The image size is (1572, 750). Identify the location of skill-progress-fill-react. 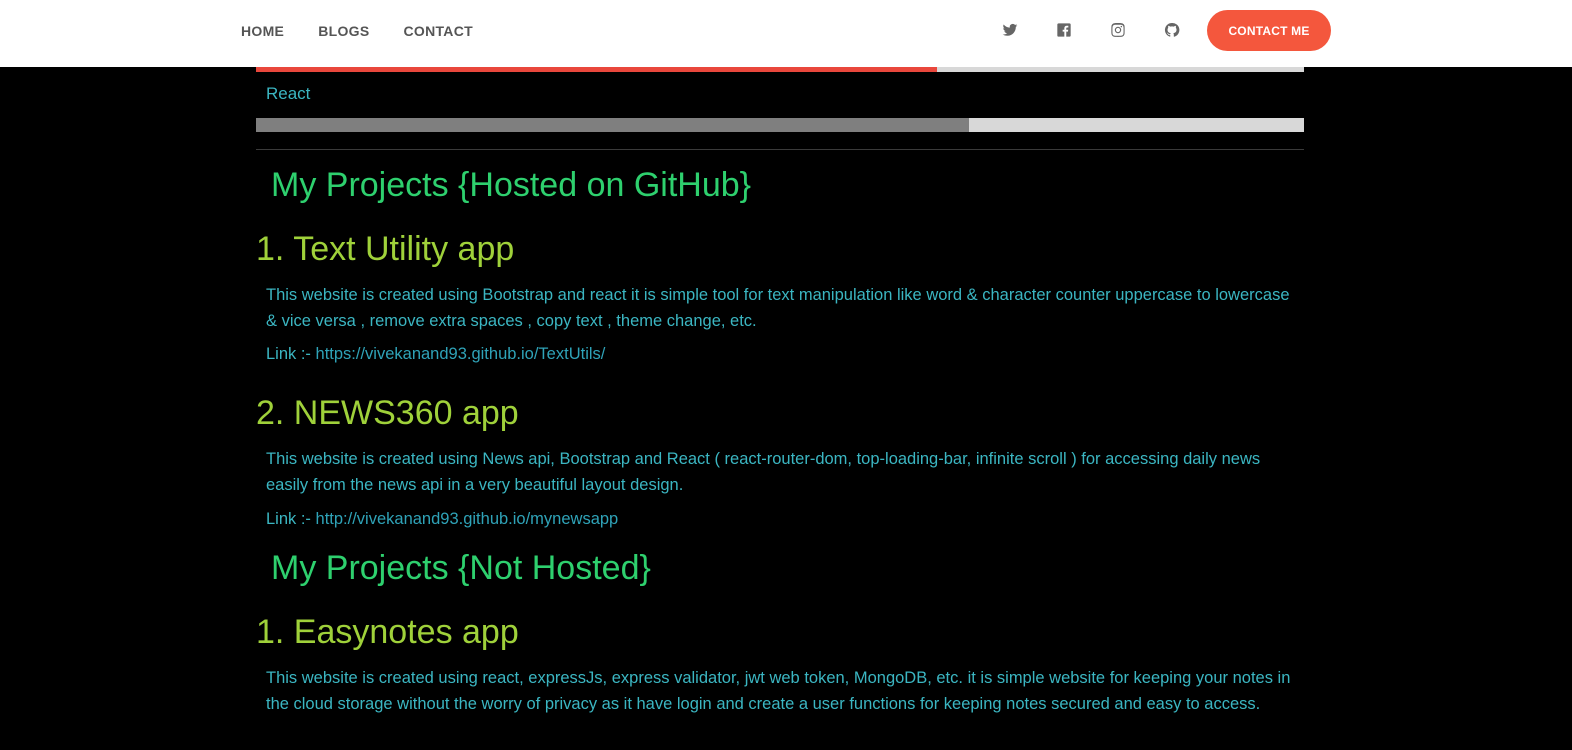
(612, 125).